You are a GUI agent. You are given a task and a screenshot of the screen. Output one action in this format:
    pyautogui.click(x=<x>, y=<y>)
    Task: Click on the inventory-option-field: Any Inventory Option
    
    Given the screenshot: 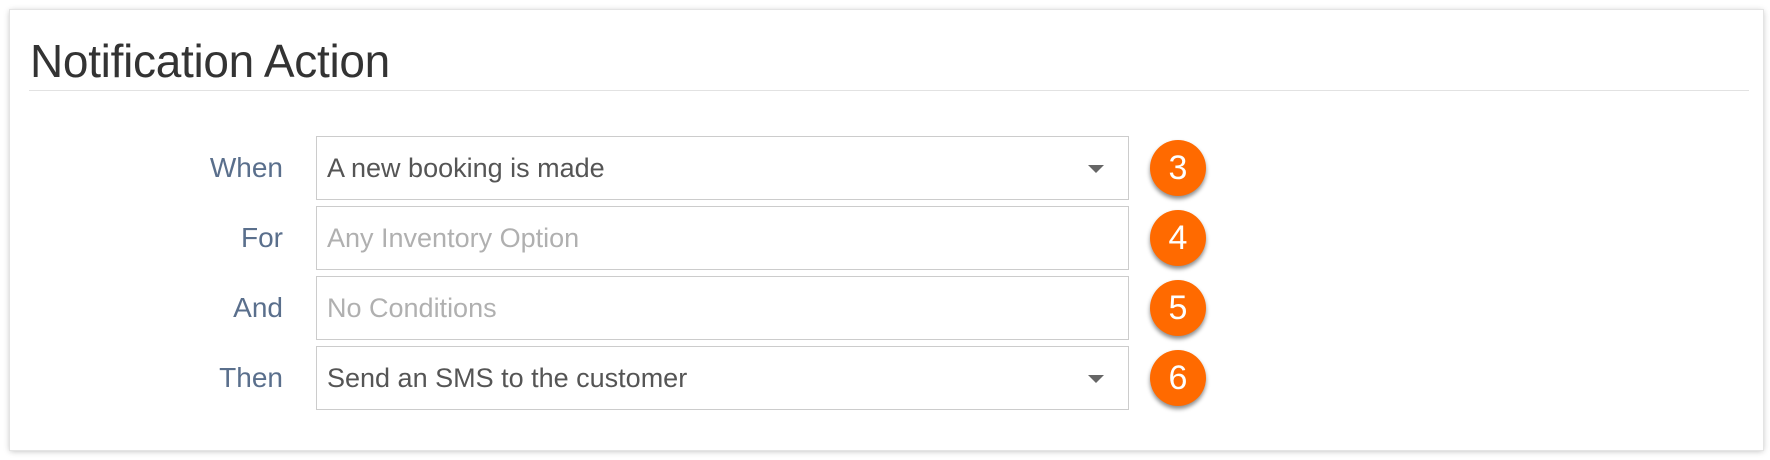 What is the action you would take?
    pyautogui.click(x=722, y=238)
    